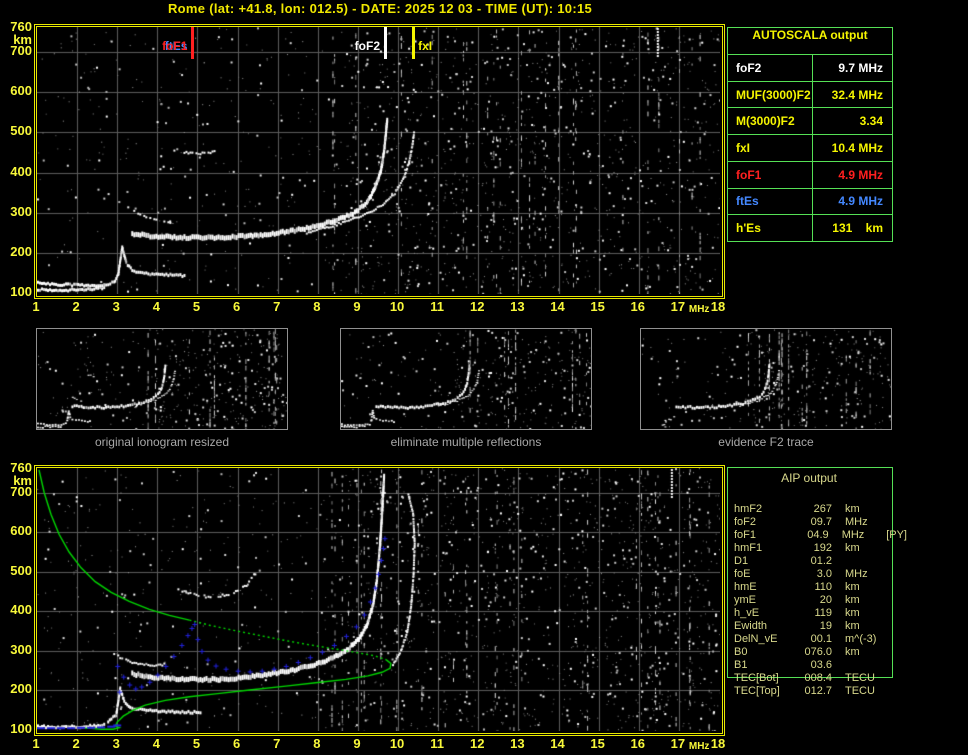 The height and width of the screenshot is (755, 968). Describe the element at coordinates (810, 68) in the screenshot. I see `autoscala-row-foF2: foF2 9.7 MHz` at that location.